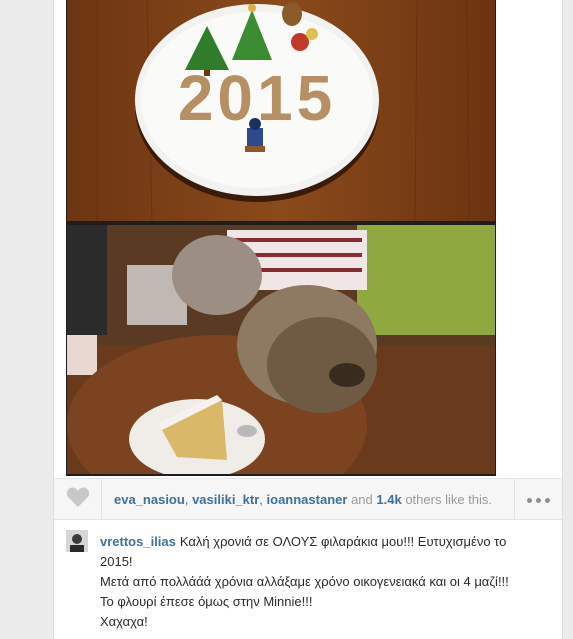 The height and width of the screenshot is (639, 573). I want to click on avatar, so click(77, 541).